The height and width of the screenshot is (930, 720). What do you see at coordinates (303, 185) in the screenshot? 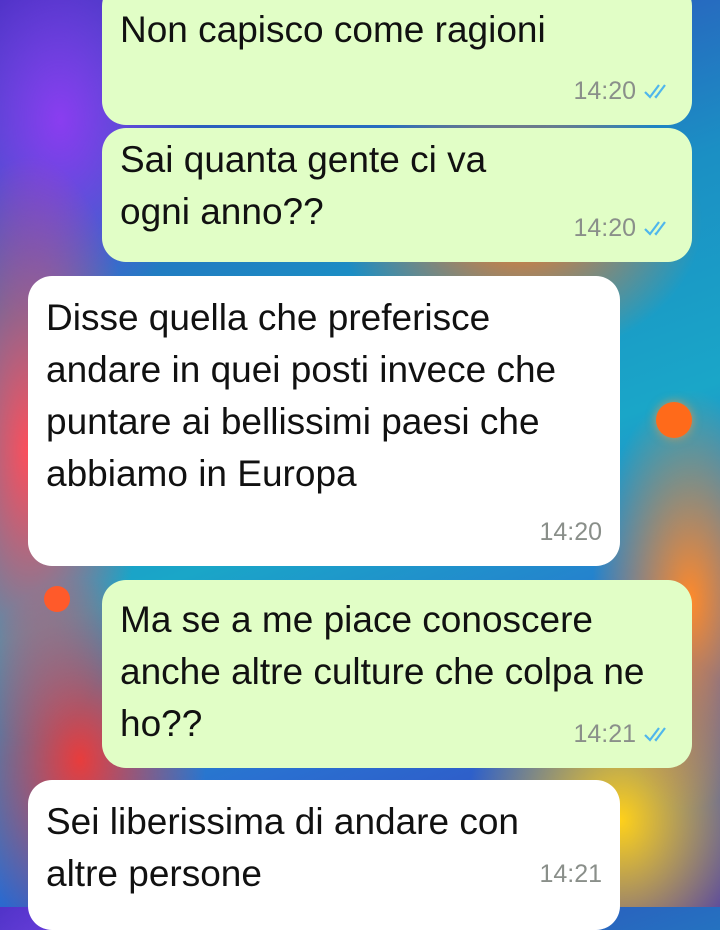
I see `message-text: Sai quanta gente ci va ogni anno??` at bounding box center [303, 185].